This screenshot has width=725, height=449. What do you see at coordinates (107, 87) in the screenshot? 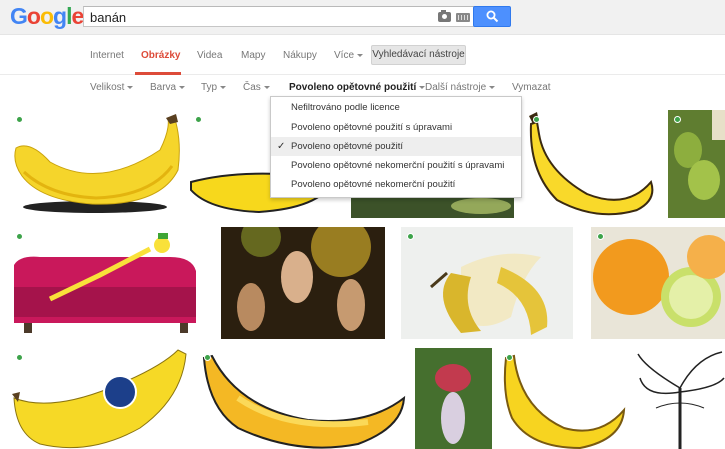
I see `tool-size-label: Velikost` at bounding box center [107, 87].